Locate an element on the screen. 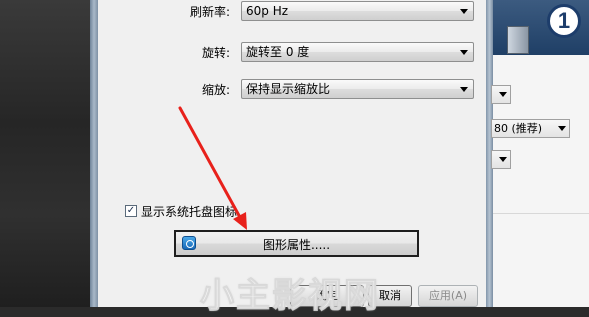 This screenshot has width=589, height=317. annotation-arrow is located at coordinates (212, 168).